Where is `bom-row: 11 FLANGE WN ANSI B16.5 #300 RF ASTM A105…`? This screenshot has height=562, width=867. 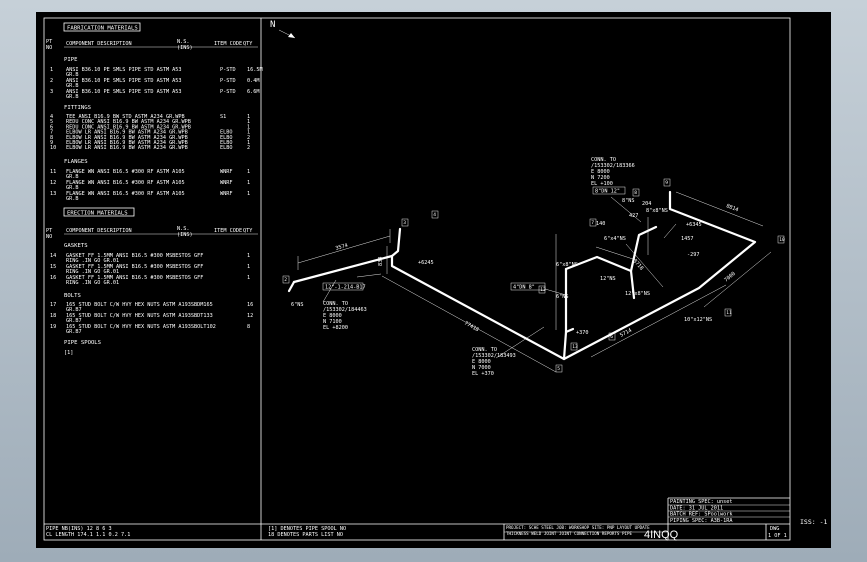
bom-row: 11 FLANGE WN ANSI B16.5 #300 RF ASTM A105… is located at coordinates (150, 174).